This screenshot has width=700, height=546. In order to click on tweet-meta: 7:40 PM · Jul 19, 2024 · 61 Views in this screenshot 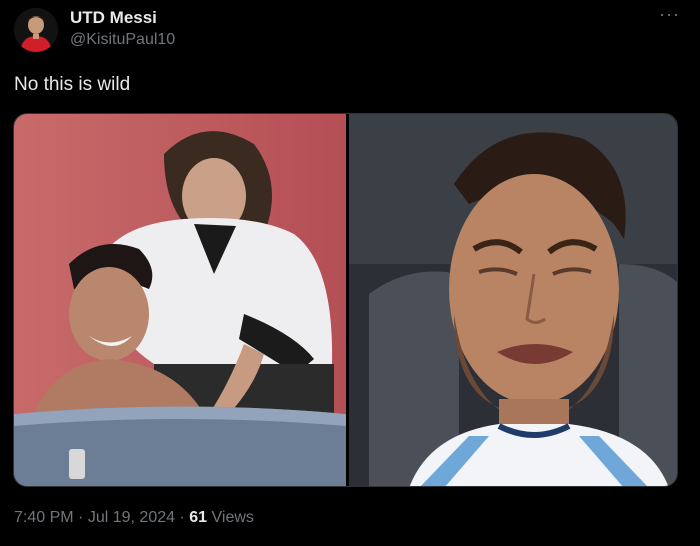, I will do `click(134, 518)`.